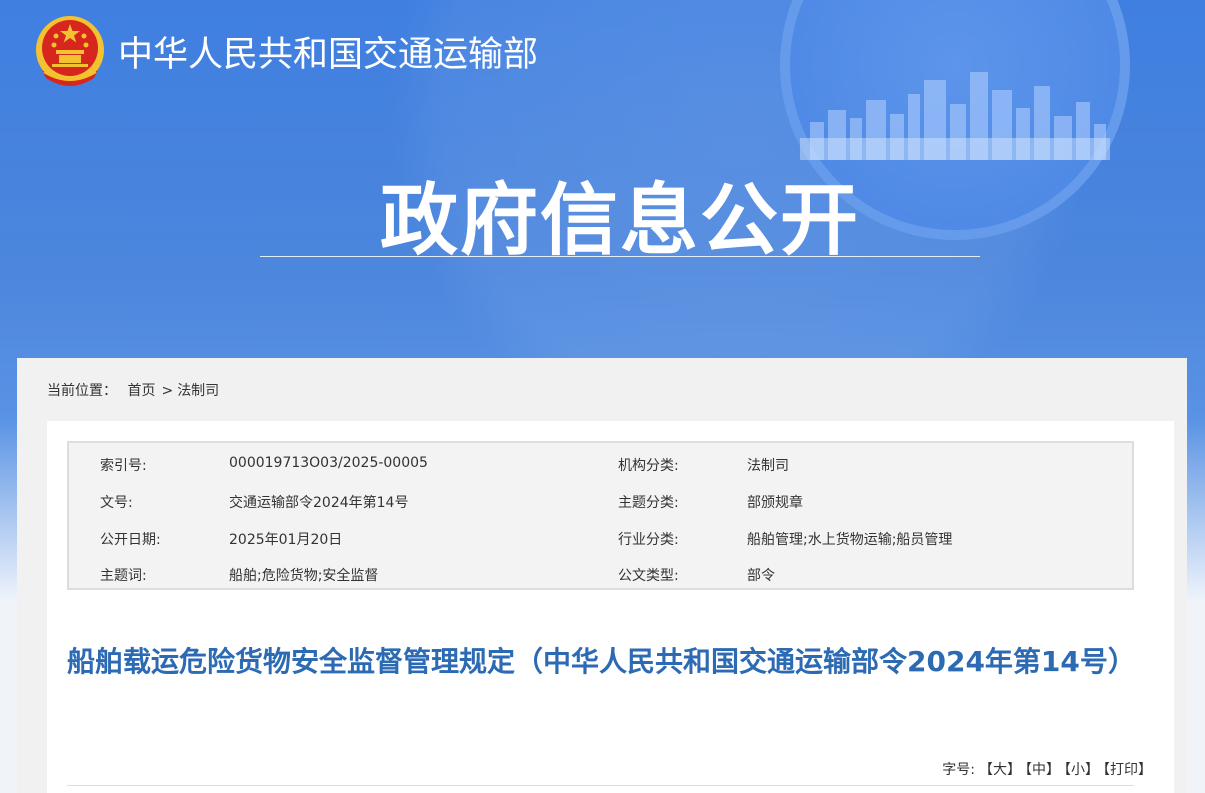 The image size is (1205, 793). I want to click on font-medium-button: 【中】, so click(1042, 770).